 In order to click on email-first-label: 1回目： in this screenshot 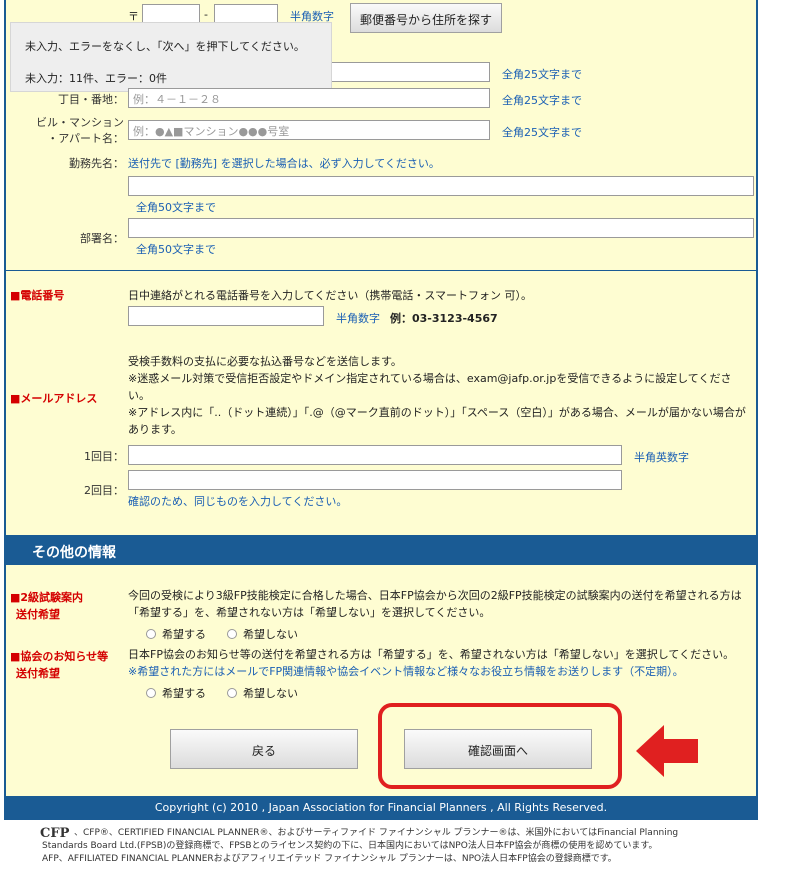, I will do `click(104, 456)`.